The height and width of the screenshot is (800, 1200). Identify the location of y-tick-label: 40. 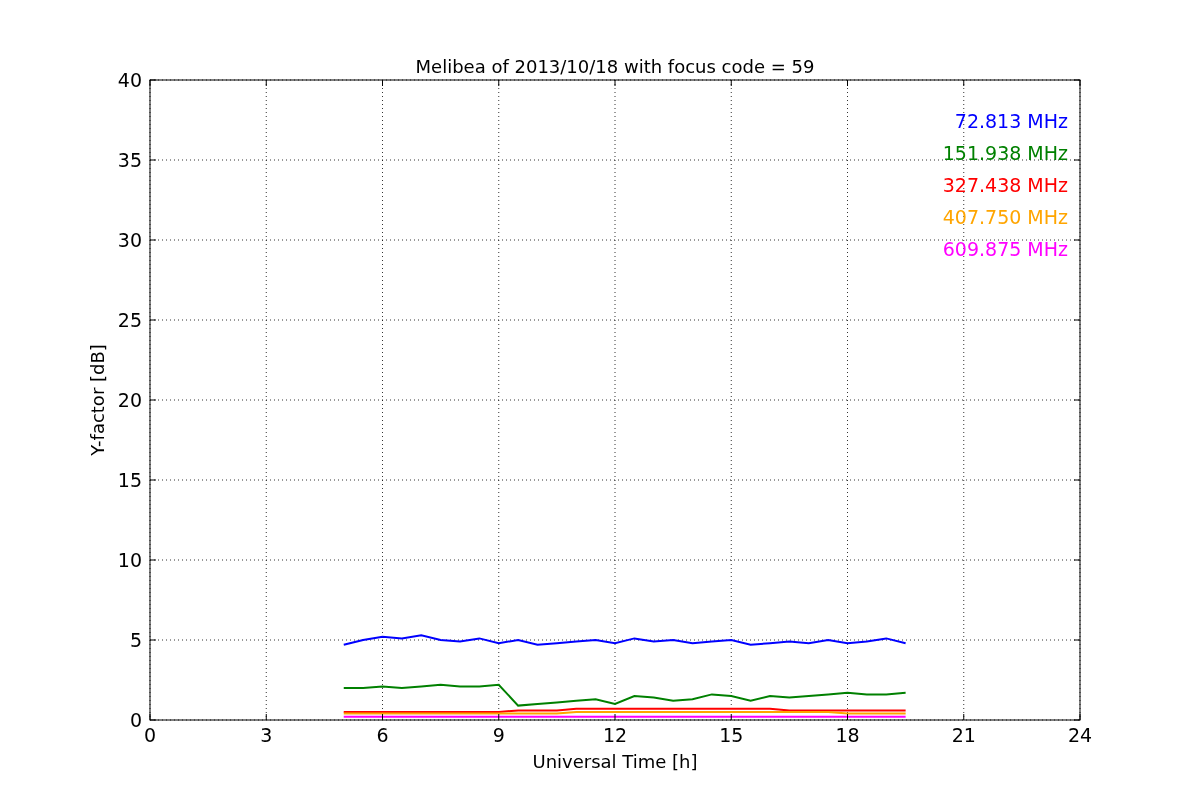
(129, 80).